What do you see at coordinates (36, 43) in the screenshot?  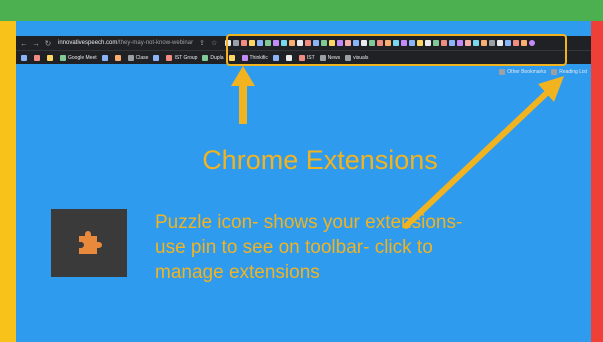 I see `forward-arrow-icon: →` at bounding box center [36, 43].